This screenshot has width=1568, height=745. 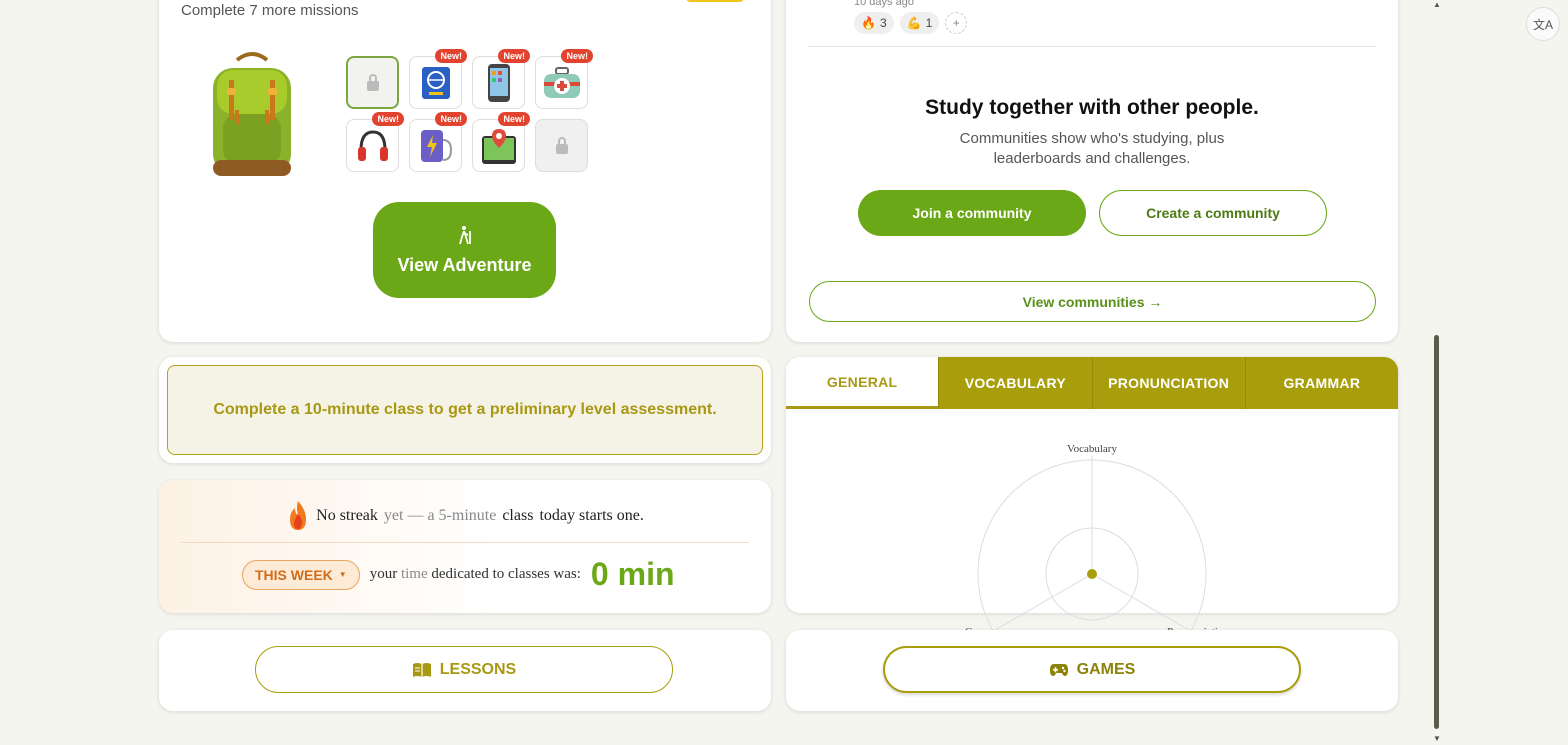 I want to click on time-dedicated-label: your time dedicated to classes was:, so click(x=475, y=574).